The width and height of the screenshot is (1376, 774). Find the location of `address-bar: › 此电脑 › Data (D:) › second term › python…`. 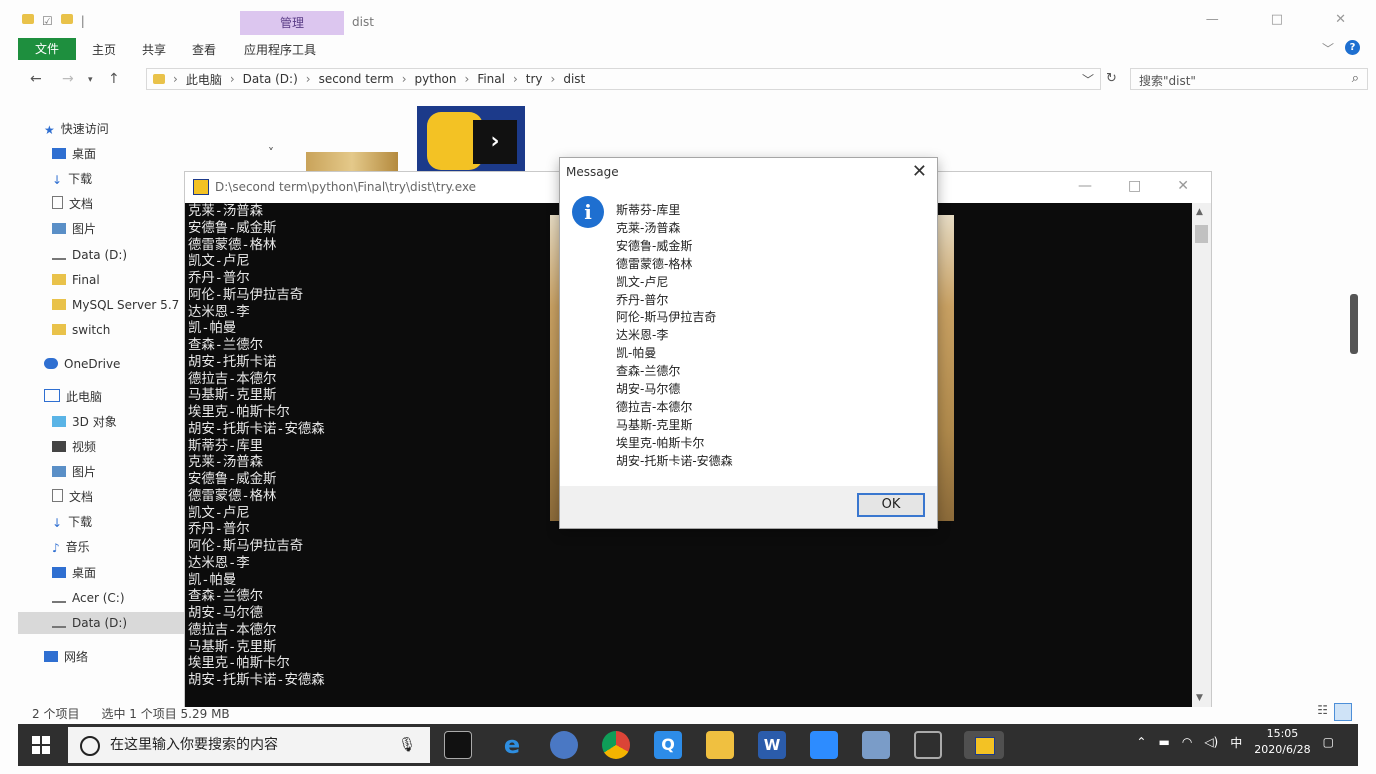

address-bar: › 此电脑 › Data (D:) › second term › python… is located at coordinates (623, 79).